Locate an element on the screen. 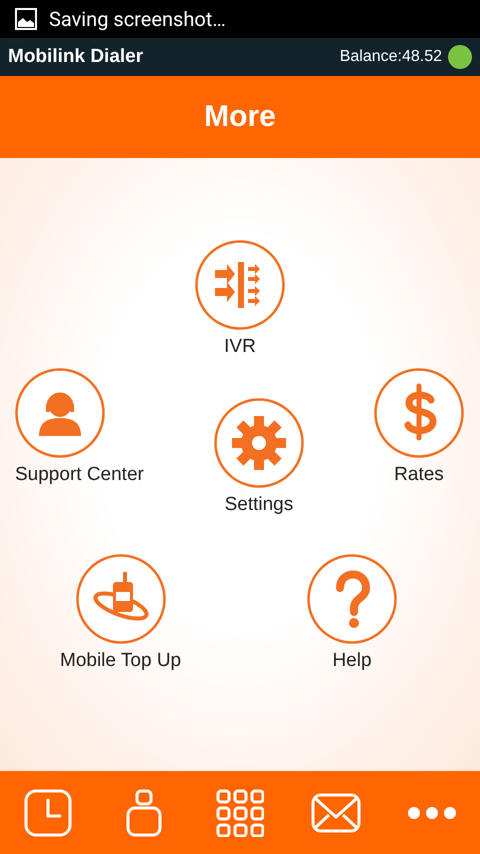 This screenshot has height=854, width=480. menu-item: Support Center is located at coordinates (79, 427).